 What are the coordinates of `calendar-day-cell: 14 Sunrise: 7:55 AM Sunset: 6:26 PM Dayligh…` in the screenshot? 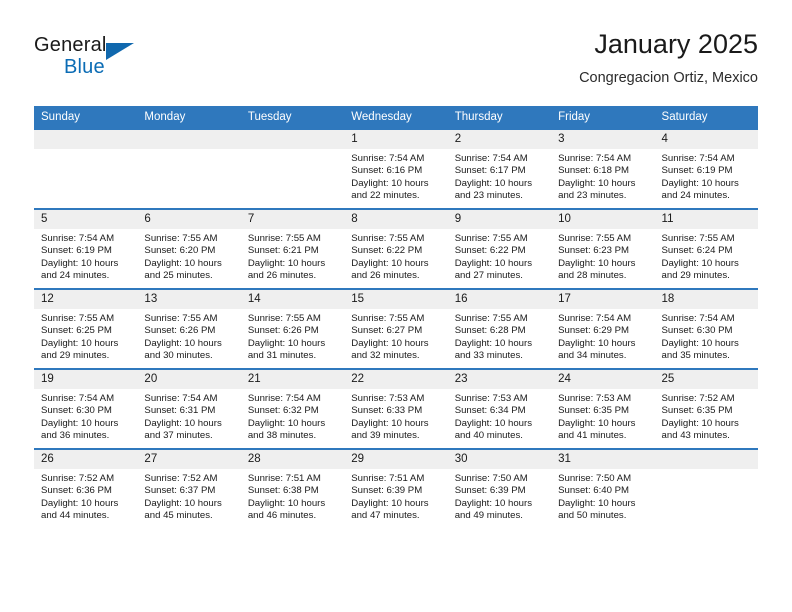 It's located at (292, 328).